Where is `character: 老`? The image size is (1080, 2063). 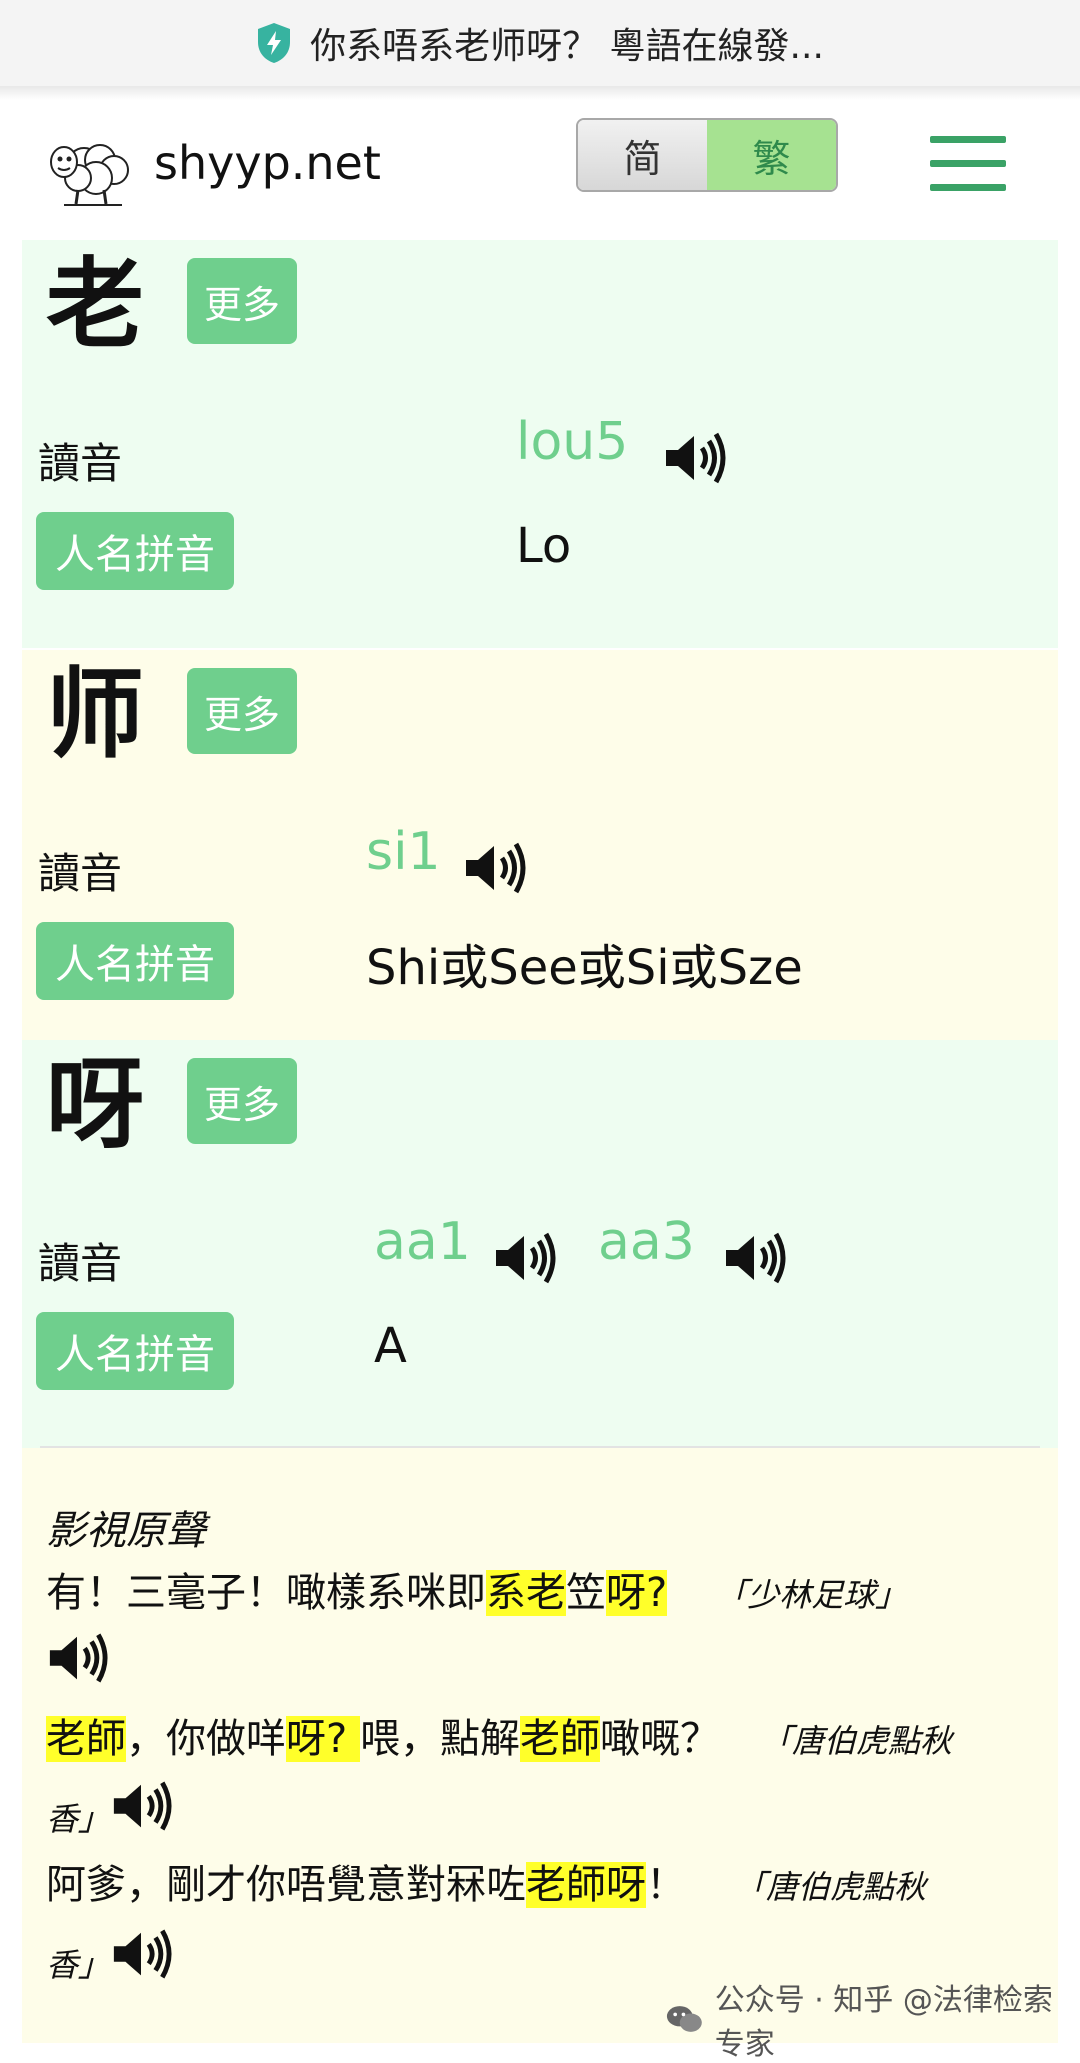 character: 老 is located at coordinates (95, 305).